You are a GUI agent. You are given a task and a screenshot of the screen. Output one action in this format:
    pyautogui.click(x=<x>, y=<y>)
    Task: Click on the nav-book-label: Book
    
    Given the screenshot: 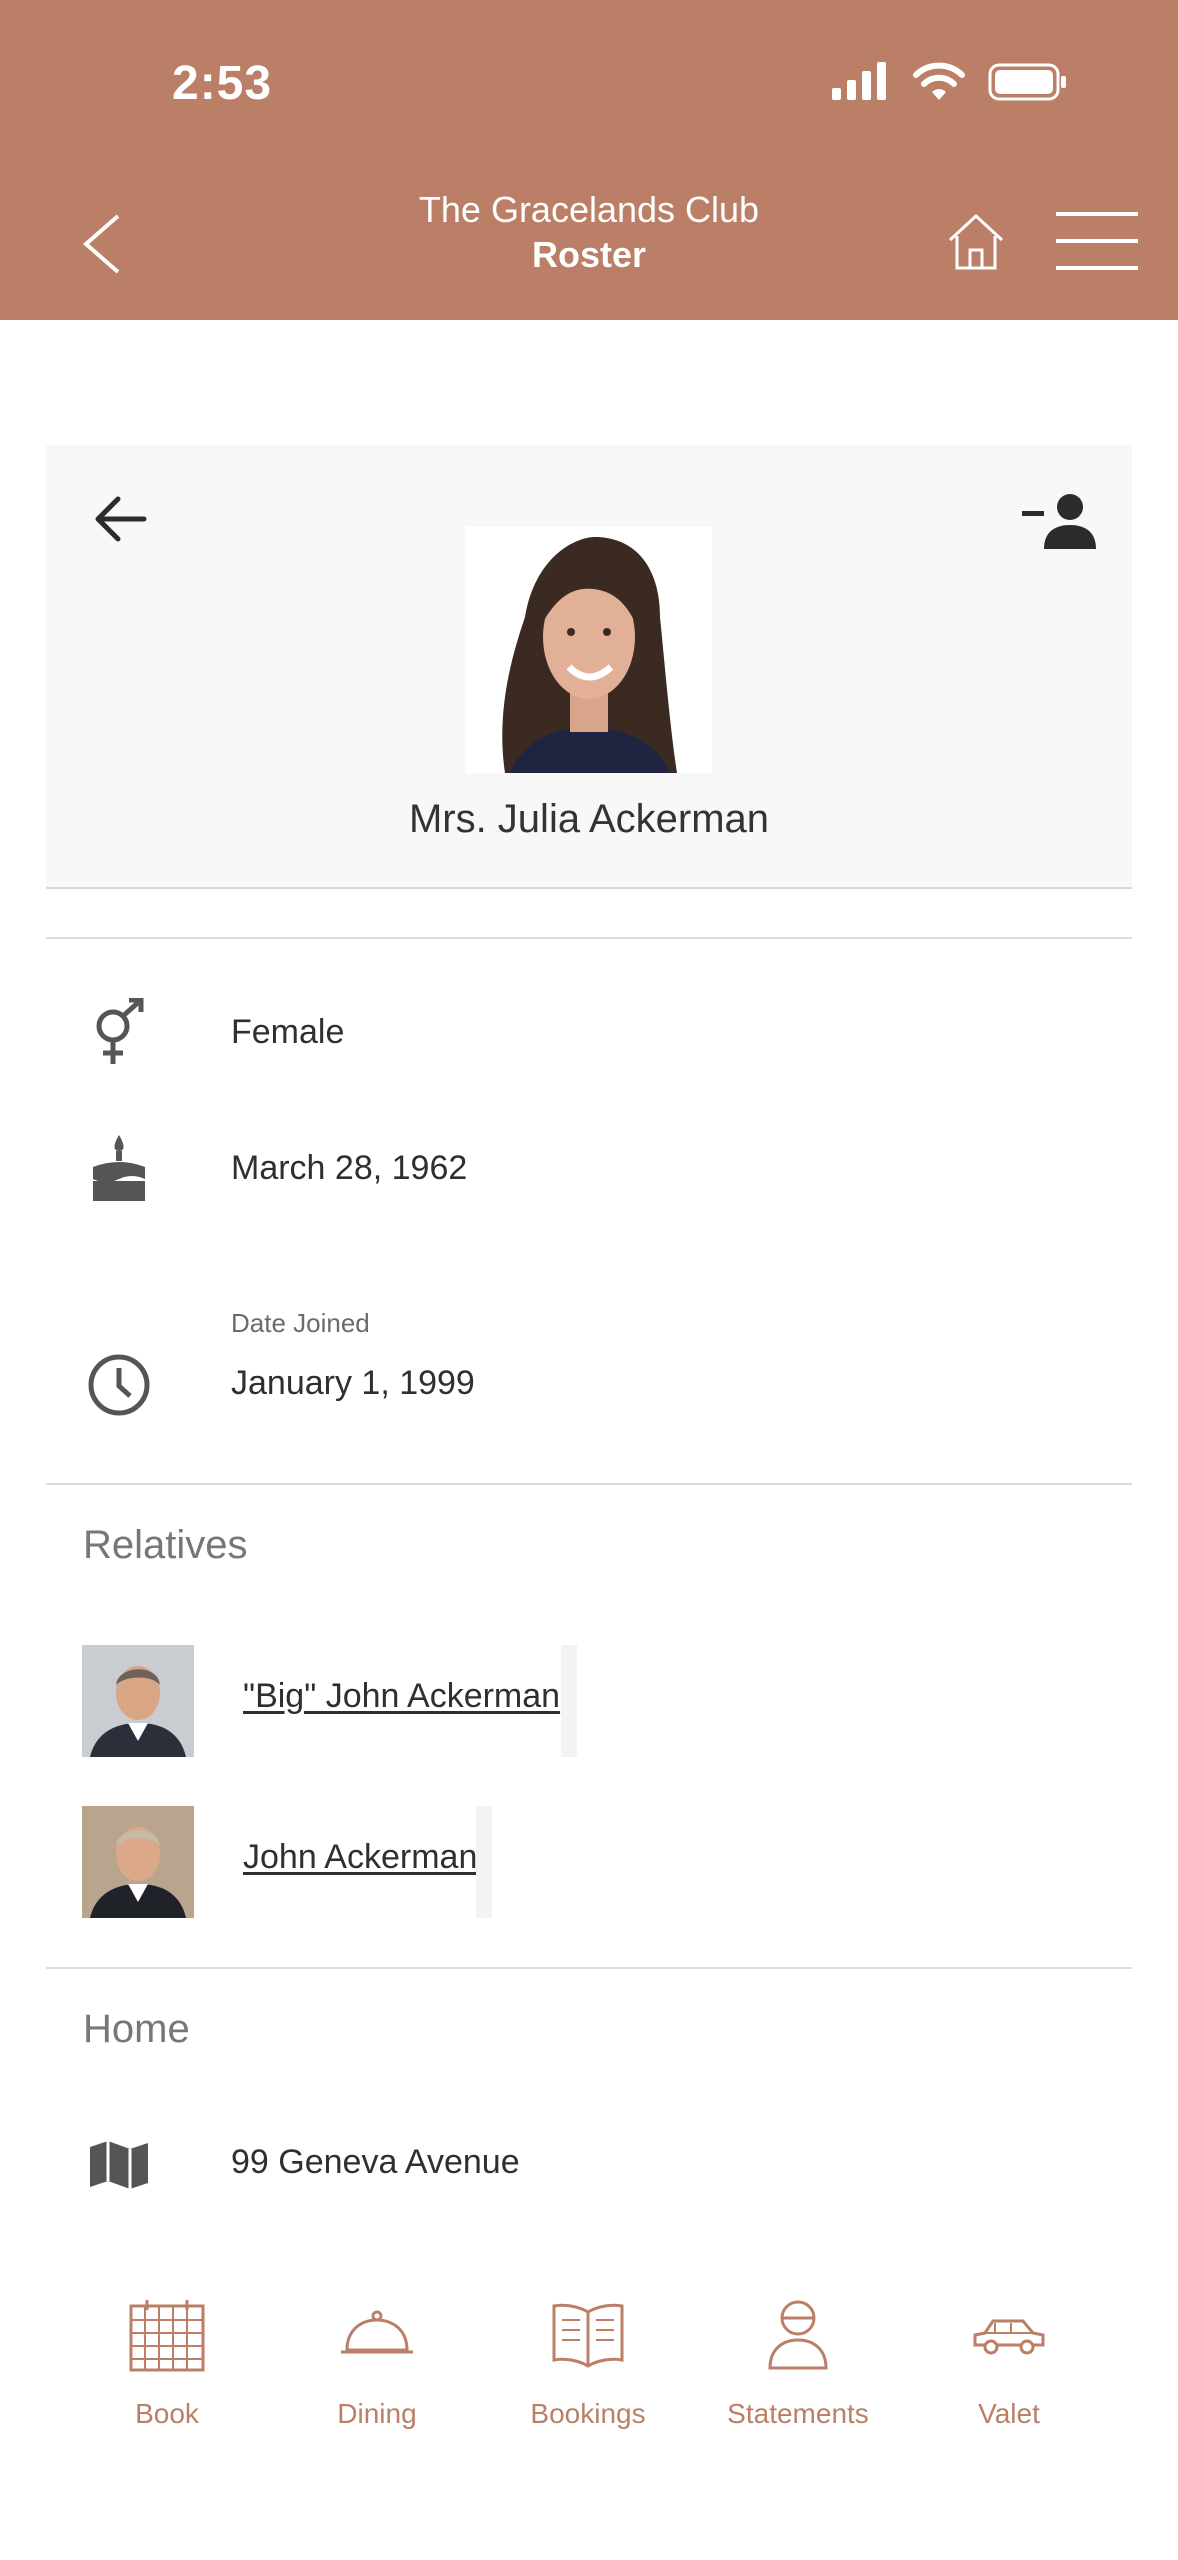 What is the action you would take?
    pyautogui.click(x=167, y=2413)
    